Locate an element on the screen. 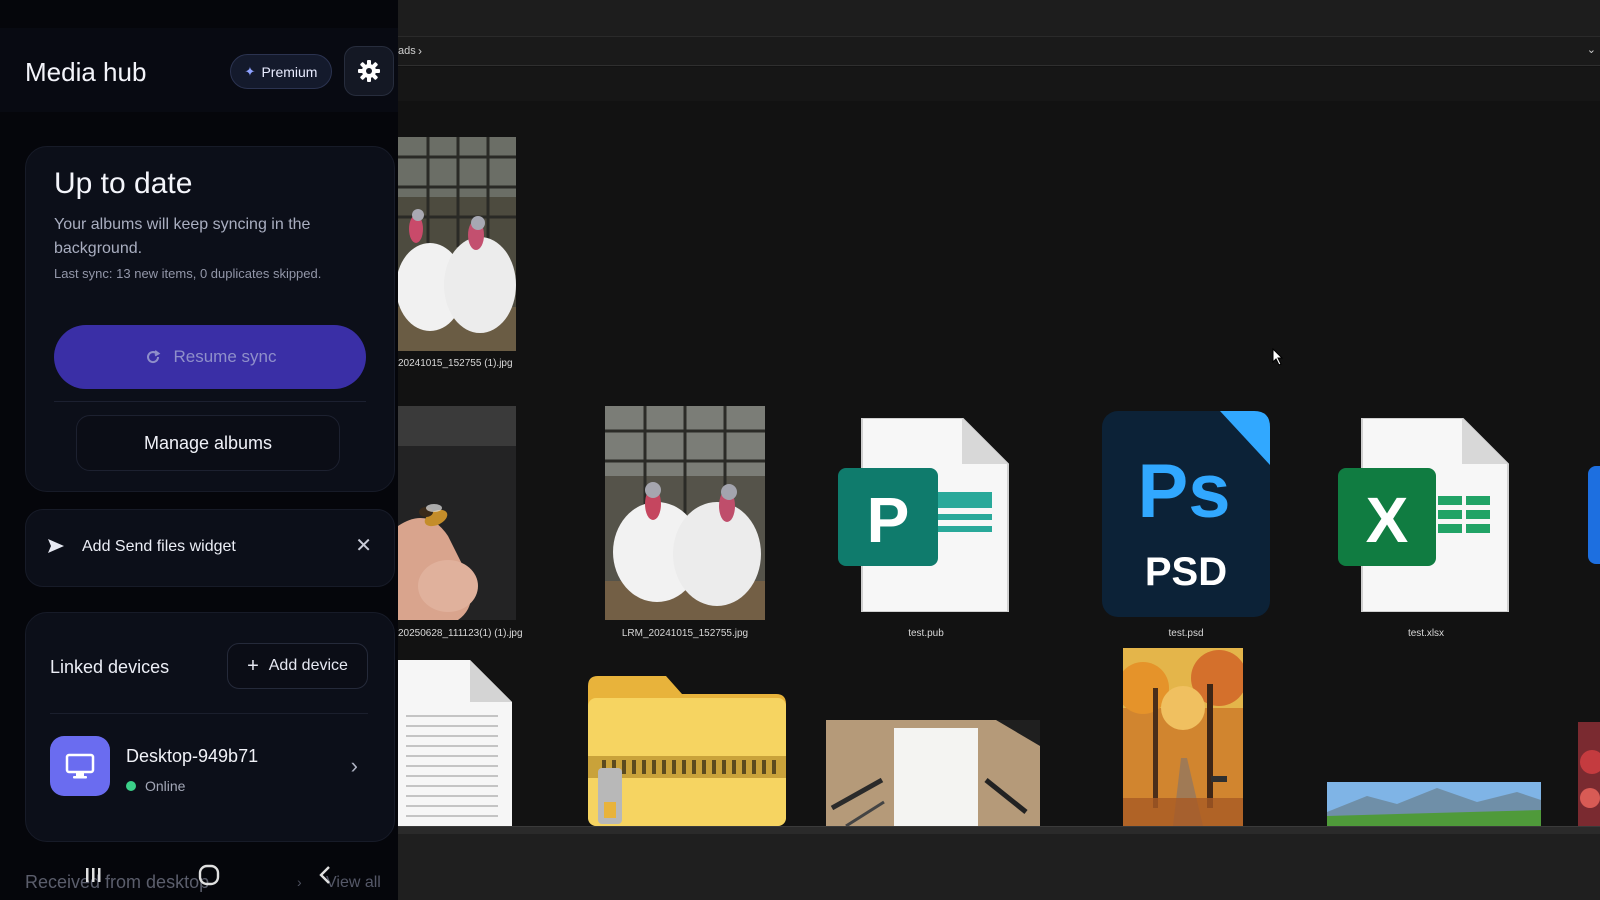 This screenshot has height=900, width=1600. photo-landscape-thumbnail is located at coordinates (1434, 804).